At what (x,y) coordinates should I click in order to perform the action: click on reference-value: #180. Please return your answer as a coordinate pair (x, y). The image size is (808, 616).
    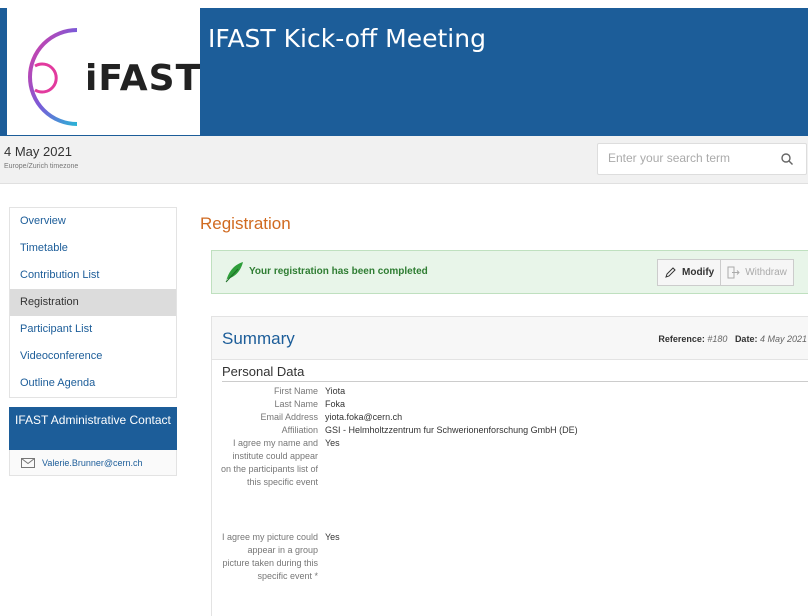
    Looking at the image, I should click on (717, 339).